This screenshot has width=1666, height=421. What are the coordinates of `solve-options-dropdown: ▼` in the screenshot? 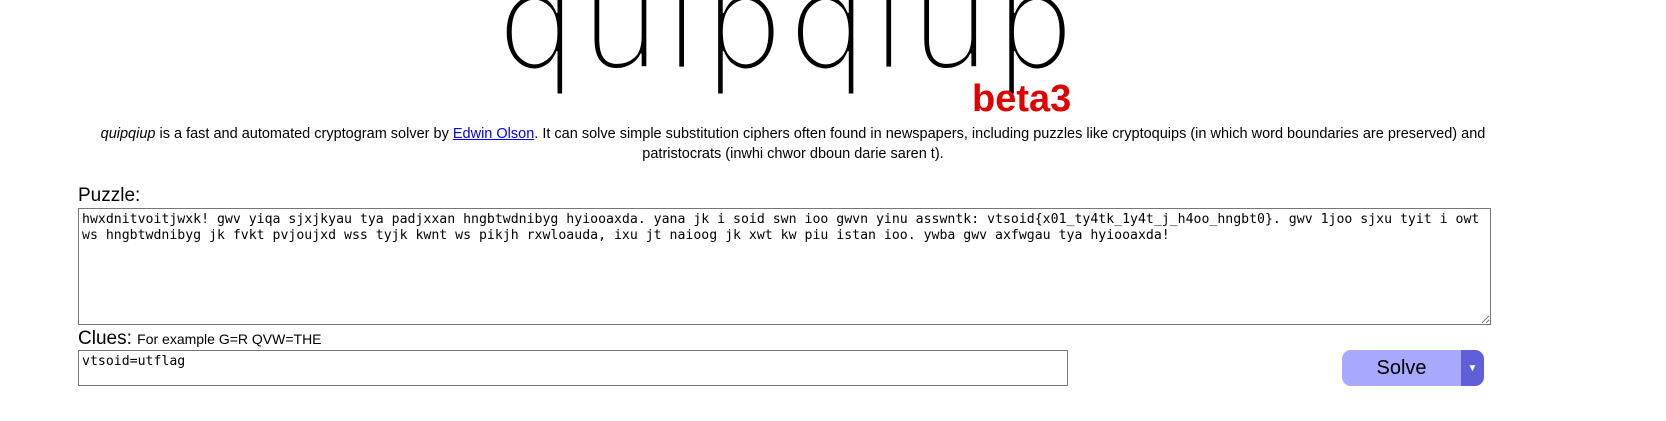 It's located at (1472, 368).